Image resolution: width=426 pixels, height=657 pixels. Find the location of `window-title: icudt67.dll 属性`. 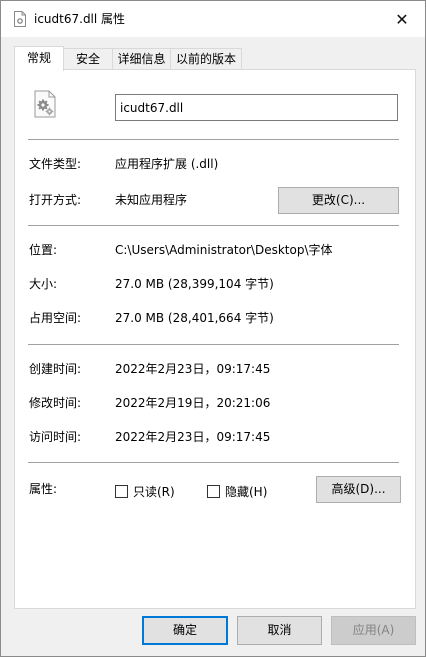

window-title: icudt67.dll 属性 is located at coordinates (80, 19).